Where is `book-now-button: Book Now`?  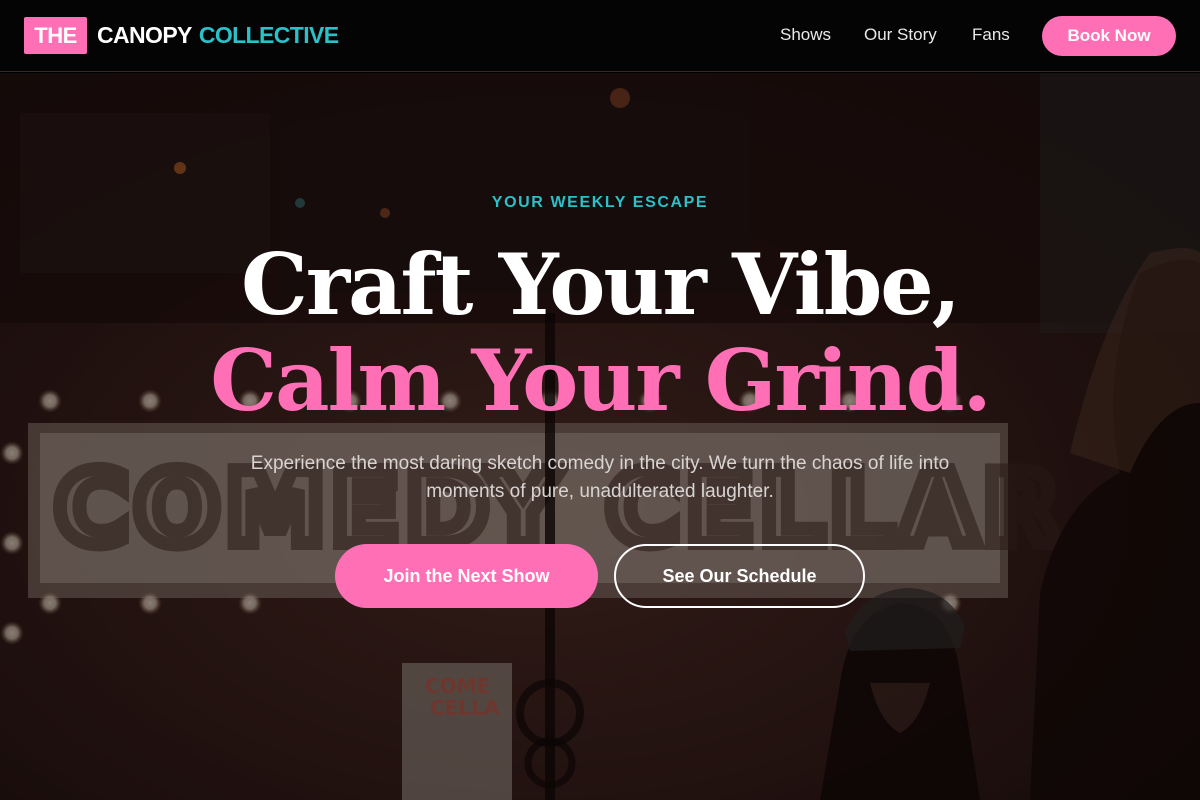 book-now-button: Book Now is located at coordinates (1109, 36).